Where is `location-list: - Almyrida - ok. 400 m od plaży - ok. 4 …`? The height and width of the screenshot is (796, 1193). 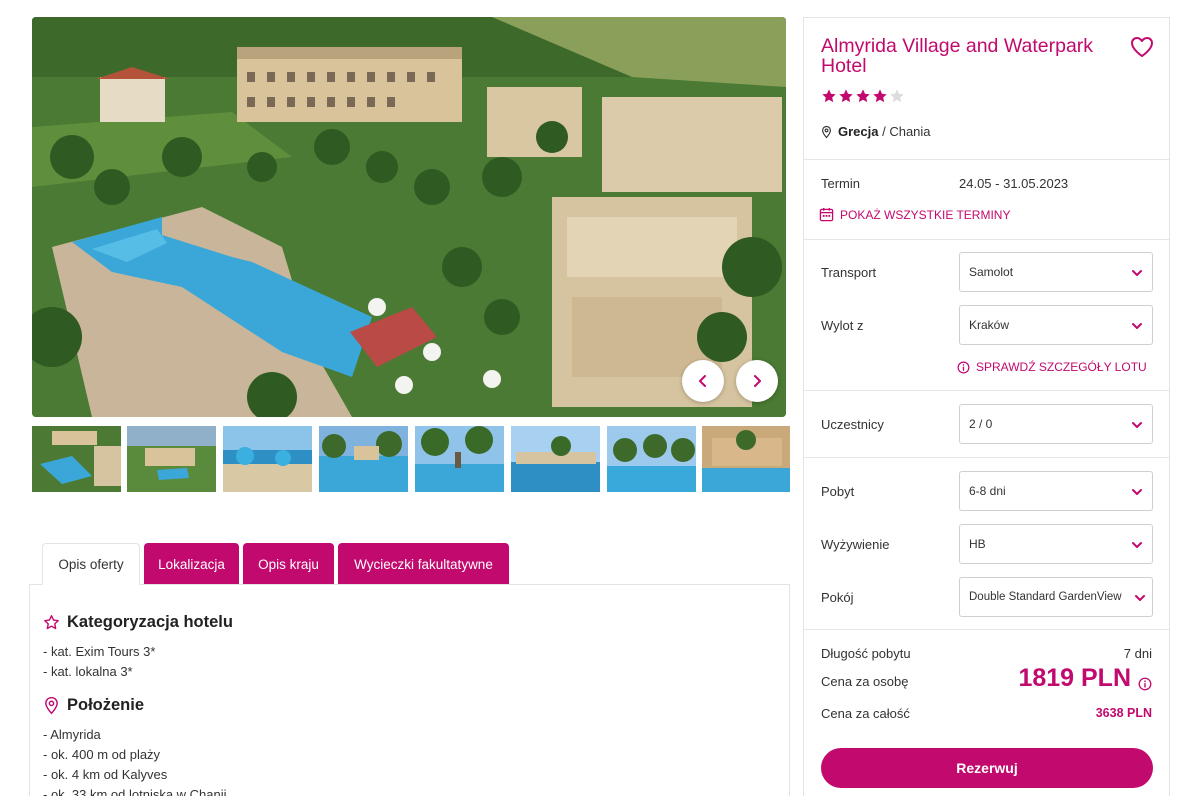
location-list: - Almyrida - ok. 400 m od plaży - ok. 4 … is located at coordinates (416, 760).